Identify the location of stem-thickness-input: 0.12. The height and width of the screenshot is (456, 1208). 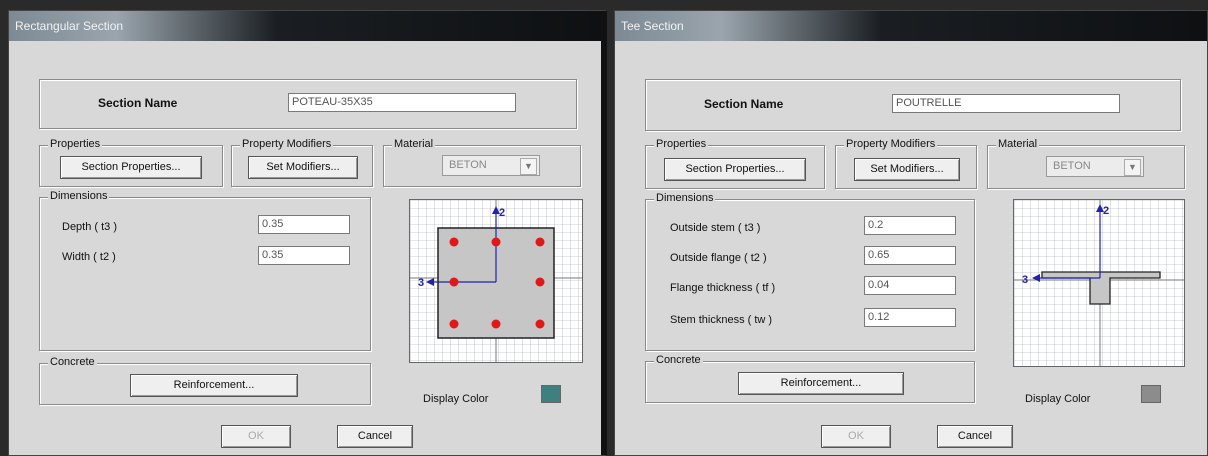
(910, 317).